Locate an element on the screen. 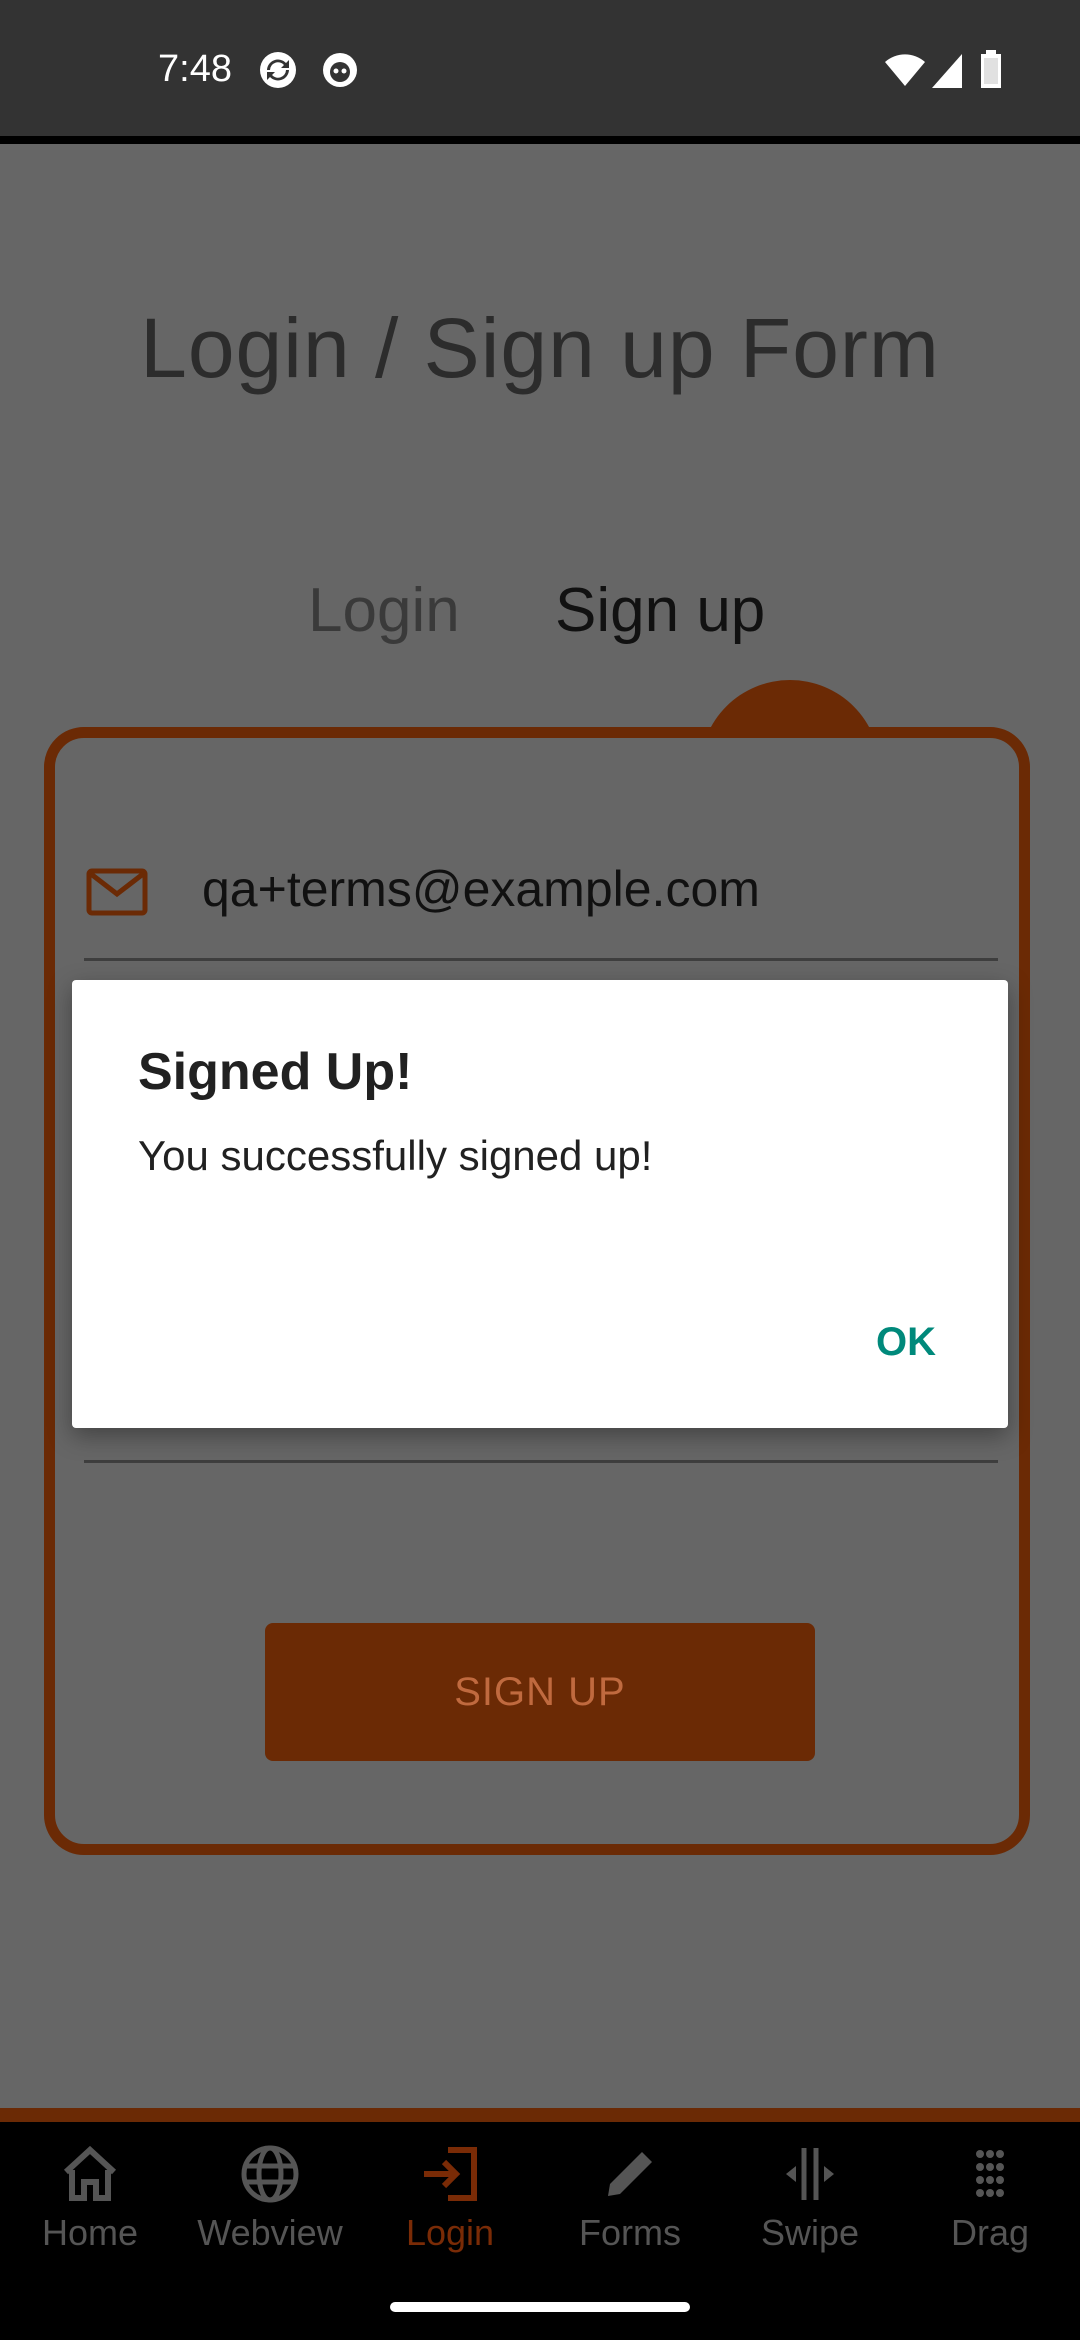 The width and height of the screenshot is (1080, 2340). signup-button: SIGN UP is located at coordinates (540, 1692).